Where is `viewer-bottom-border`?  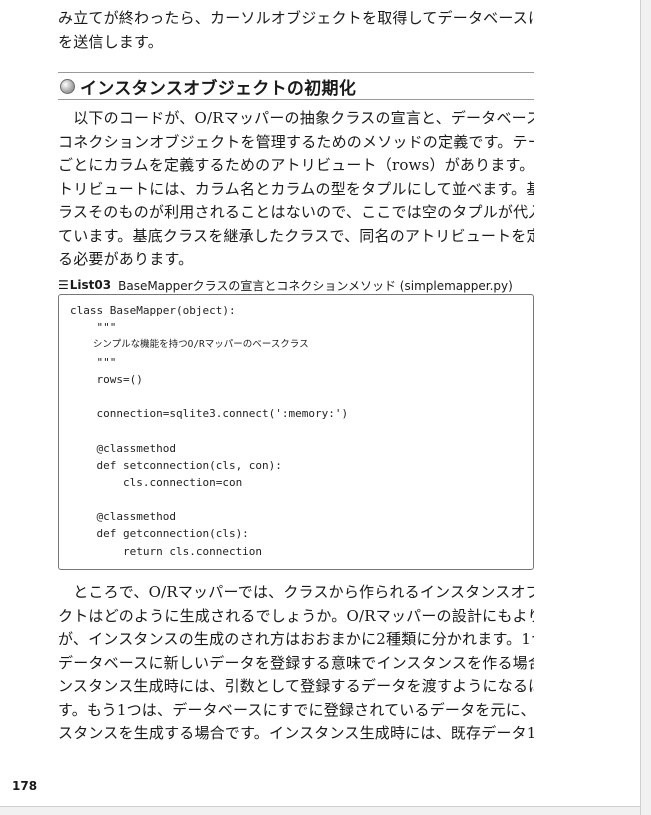
viewer-bottom-border is located at coordinates (320, 810).